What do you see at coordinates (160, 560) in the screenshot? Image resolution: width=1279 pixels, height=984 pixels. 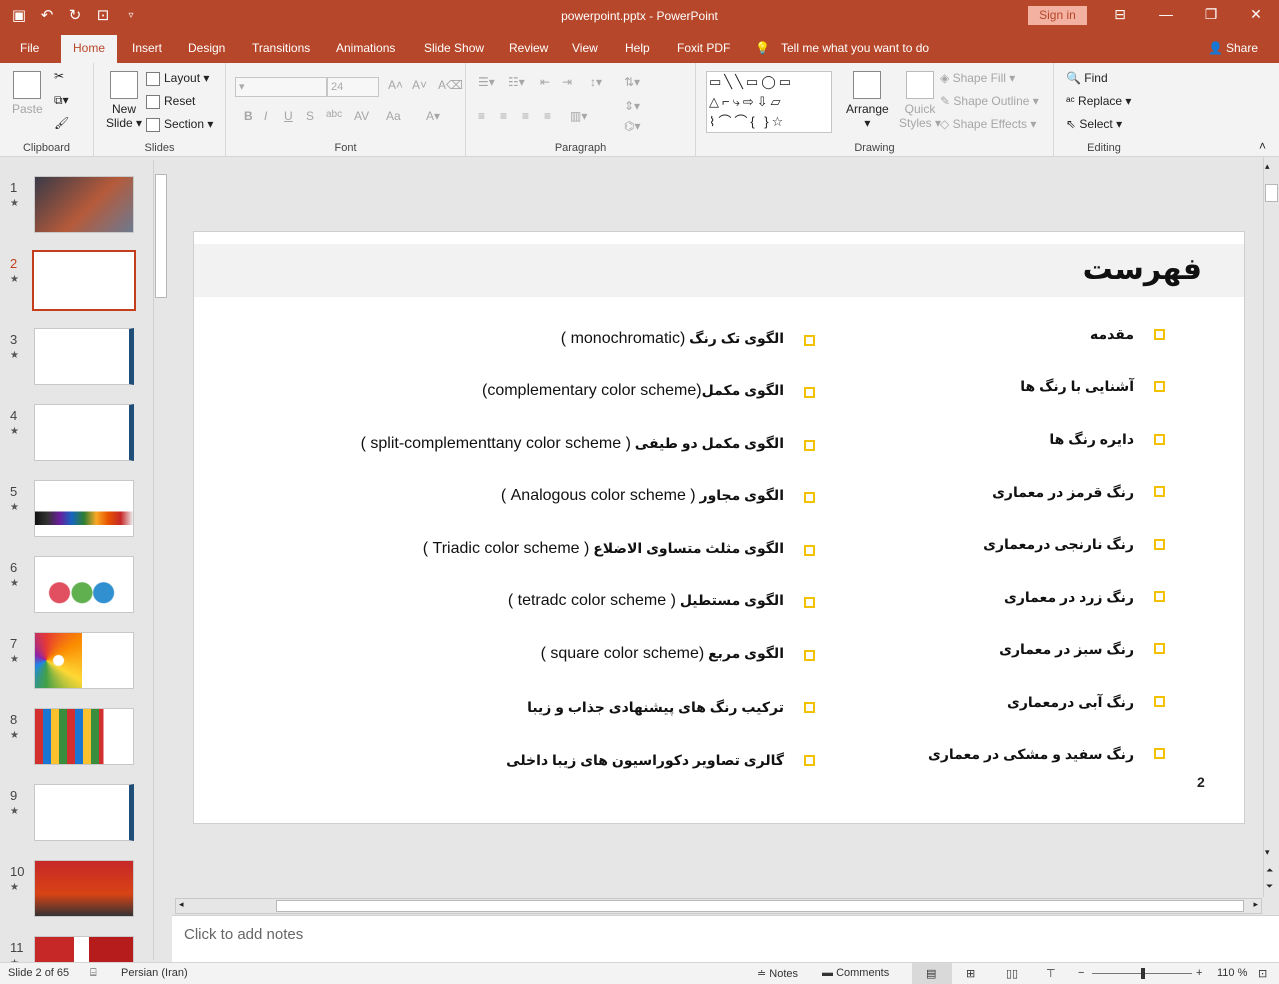 I see `thumbnail-scrollbar` at bounding box center [160, 560].